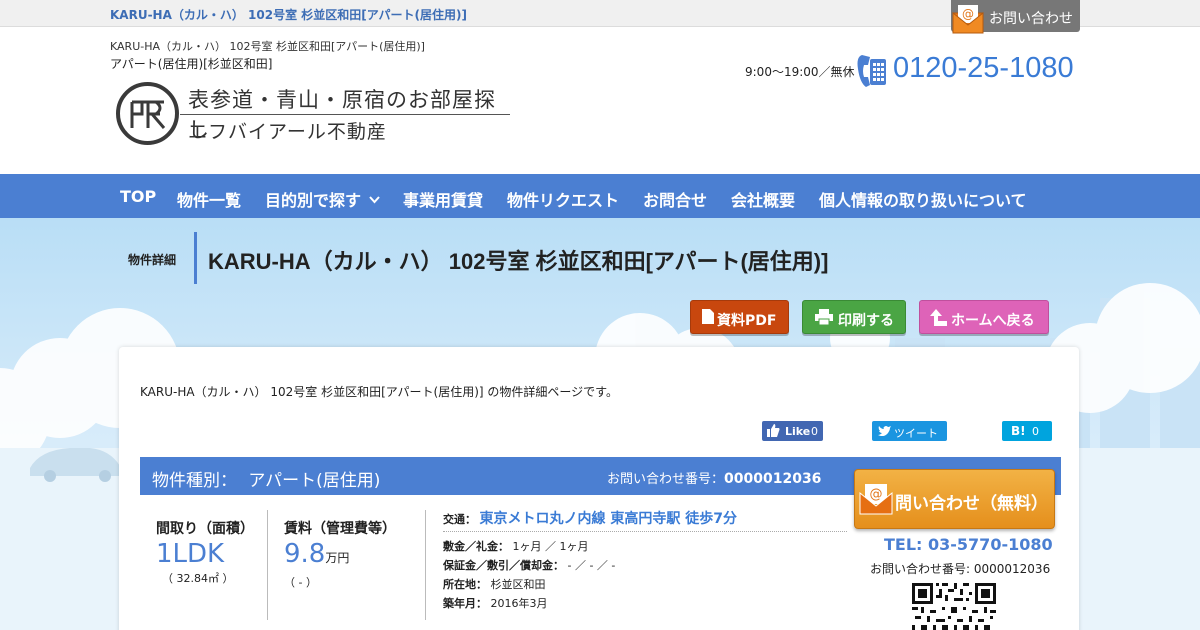  I want to click on layout-value: 1LDK, so click(190, 554).